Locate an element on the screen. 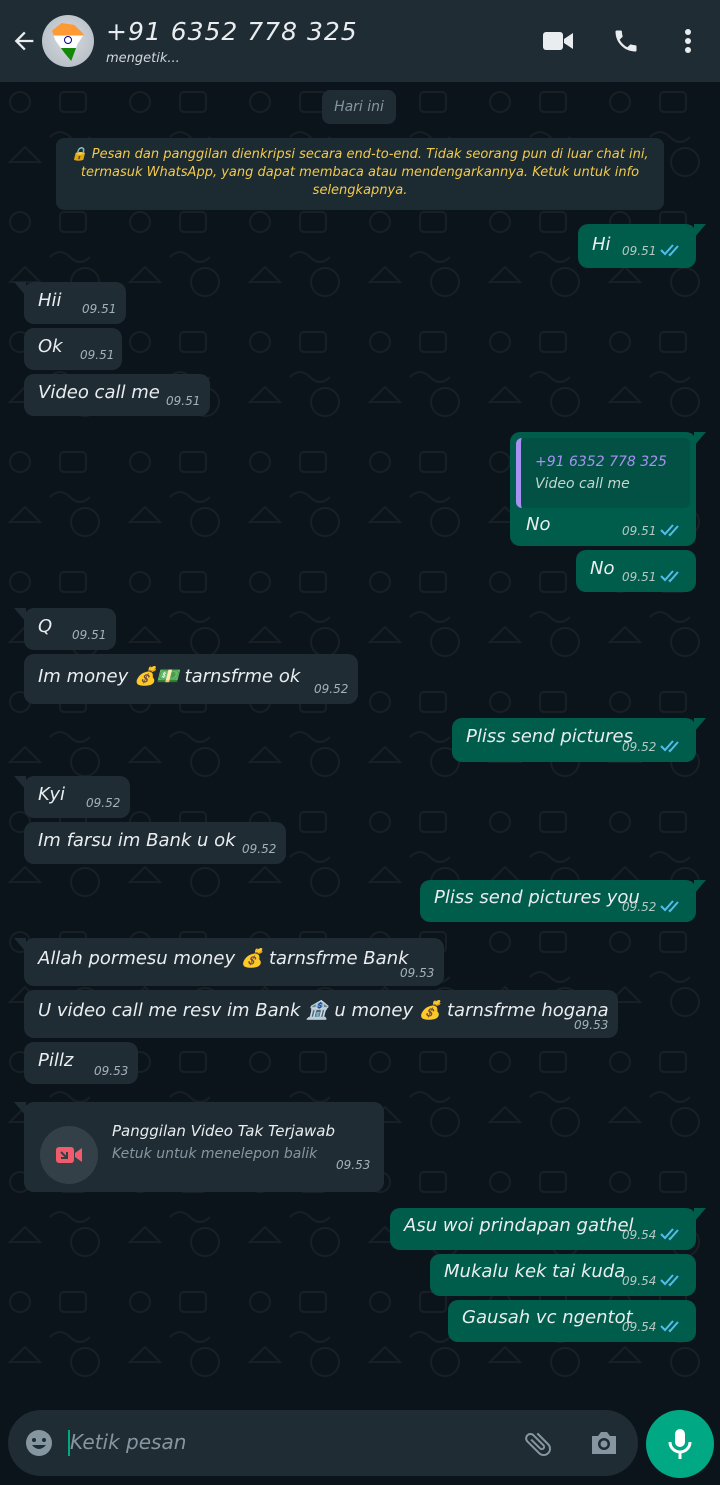 The width and height of the screenshot is (720, 1485). avatar is located at coordinates (68, 41).